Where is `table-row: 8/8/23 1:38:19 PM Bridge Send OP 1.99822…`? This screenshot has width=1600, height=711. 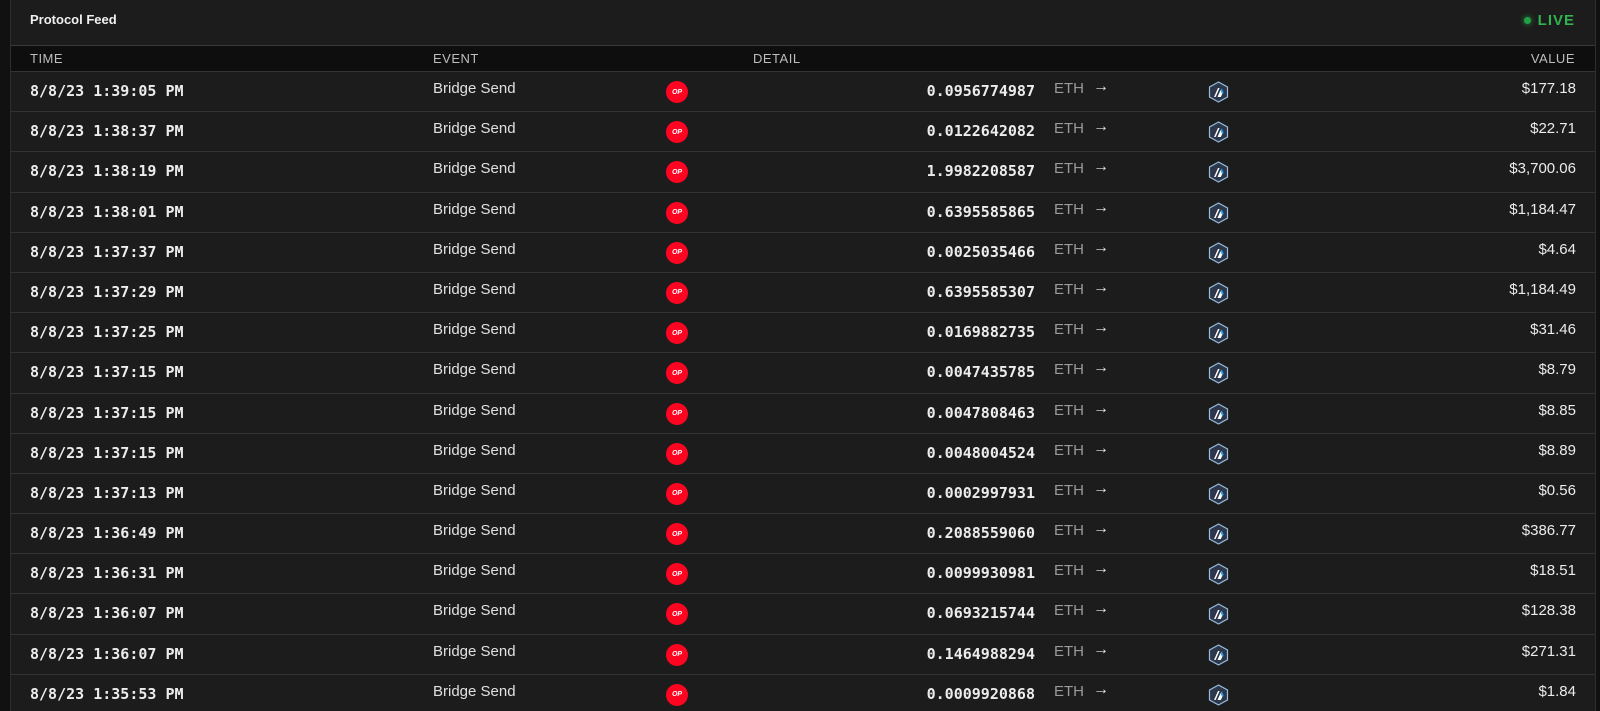 table-row: 8/8/23 1:38:19 PM Bridge Send OP 1.99822… is located at coordinates (803, 172).